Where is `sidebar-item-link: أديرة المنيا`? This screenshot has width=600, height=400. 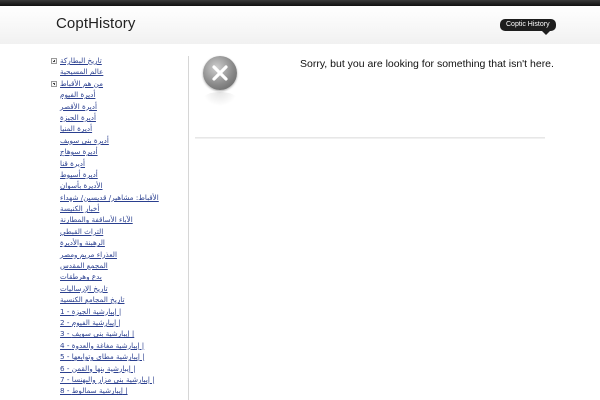 sidebar-item-link: أديرة المنيا is located at coordinates (76, 129).